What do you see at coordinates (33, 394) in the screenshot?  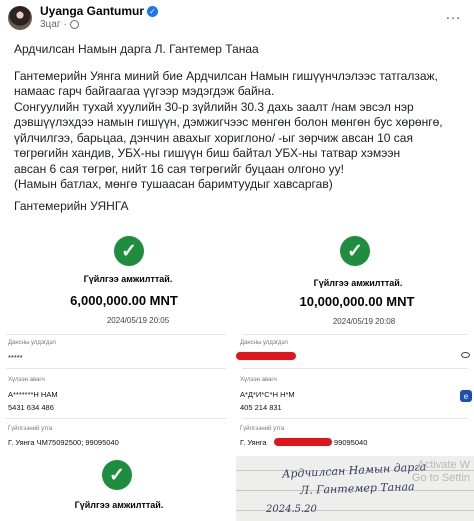 I see `receiver-name: А*******Н НАМ` at bounding box center [33, 394].